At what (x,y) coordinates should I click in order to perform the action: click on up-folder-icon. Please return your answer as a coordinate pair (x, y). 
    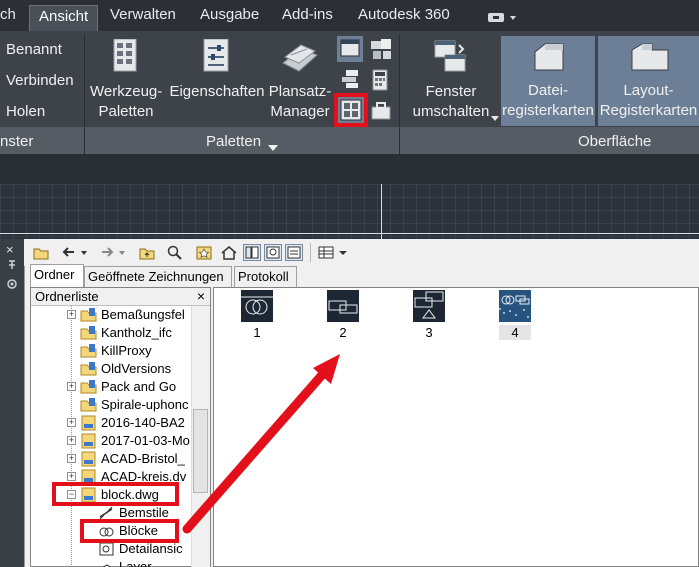
    Looking at the image, I should click on (147, 252).